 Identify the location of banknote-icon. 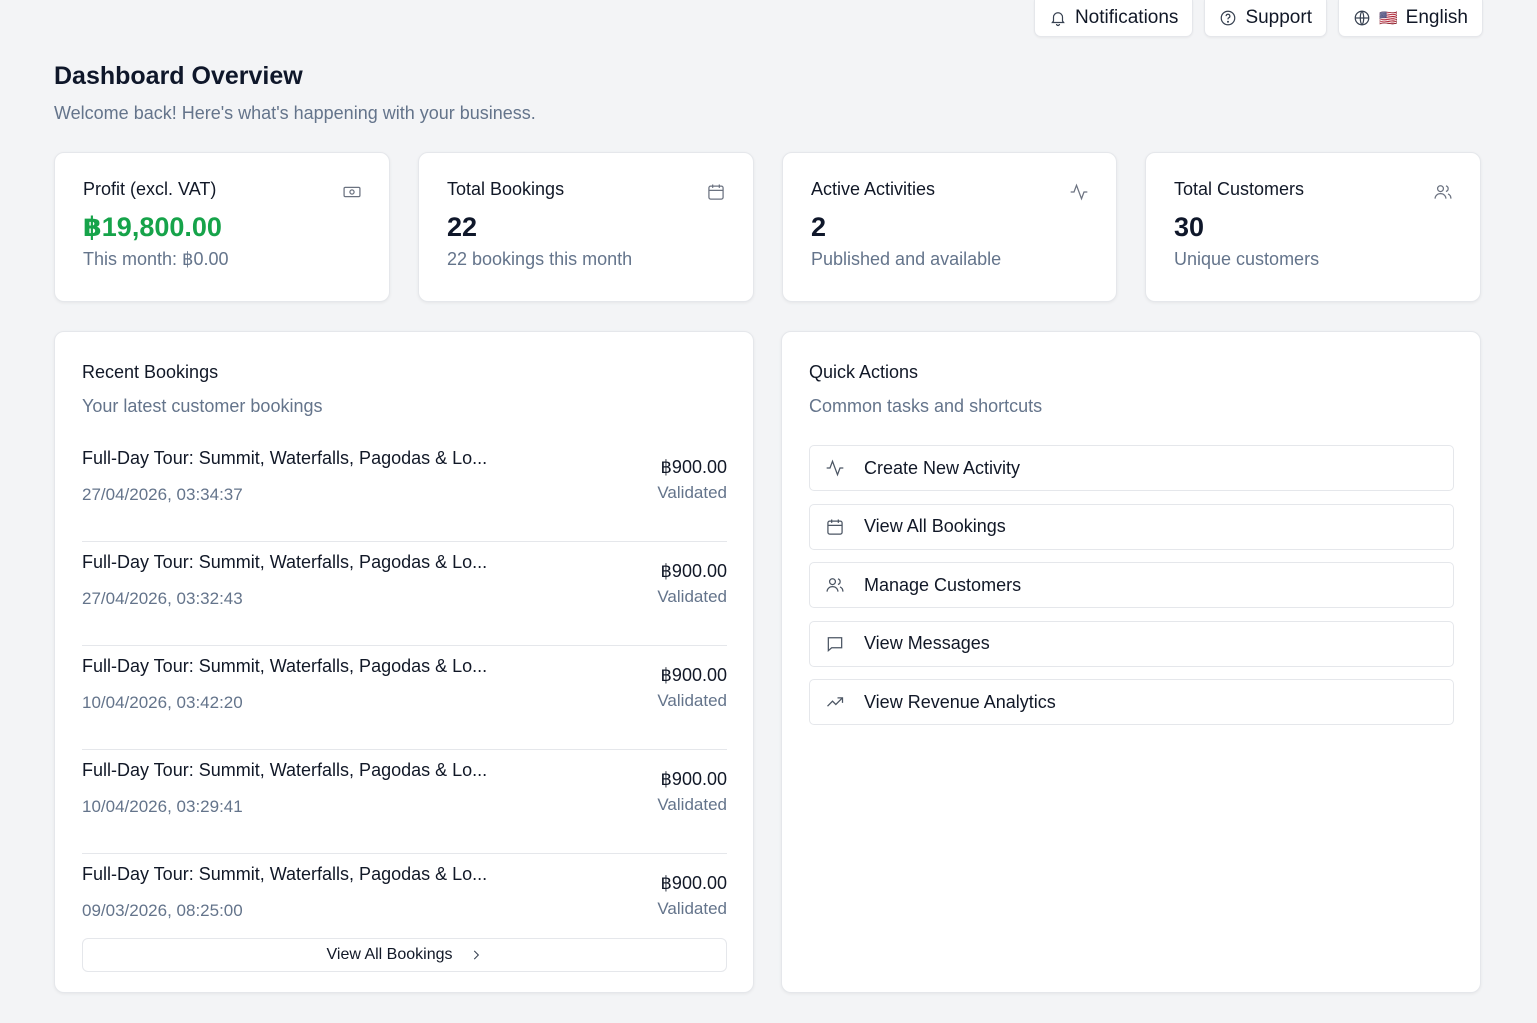
(352, 192).